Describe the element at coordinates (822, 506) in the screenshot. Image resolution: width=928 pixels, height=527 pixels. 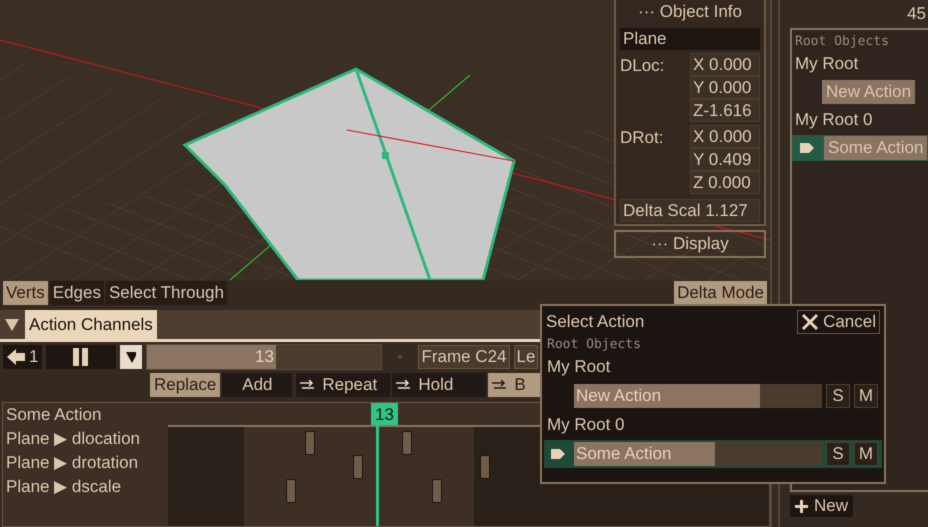
I see `new-button: New` at that location.